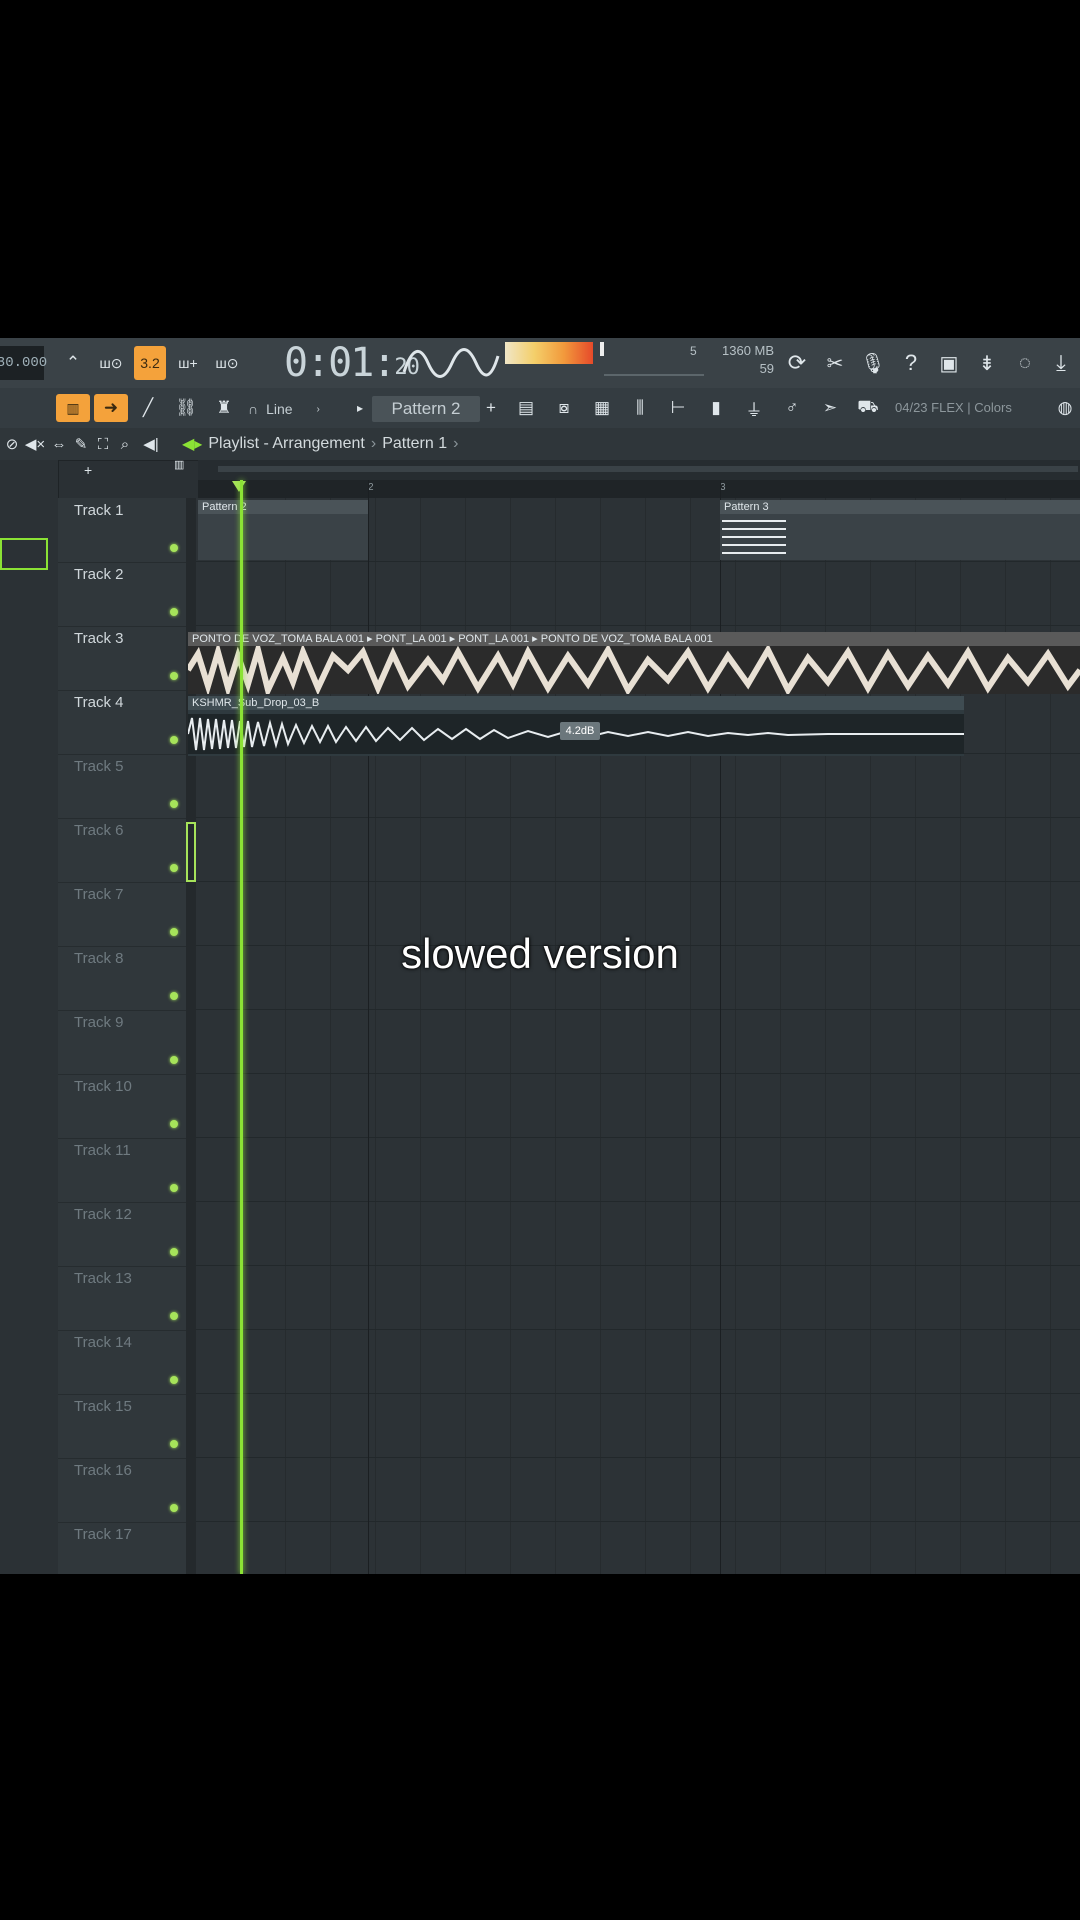 Image resolution: width=1080 pixels, height=1920 pixels. I want to click on select-icon: ⛶, so click(103, 444).